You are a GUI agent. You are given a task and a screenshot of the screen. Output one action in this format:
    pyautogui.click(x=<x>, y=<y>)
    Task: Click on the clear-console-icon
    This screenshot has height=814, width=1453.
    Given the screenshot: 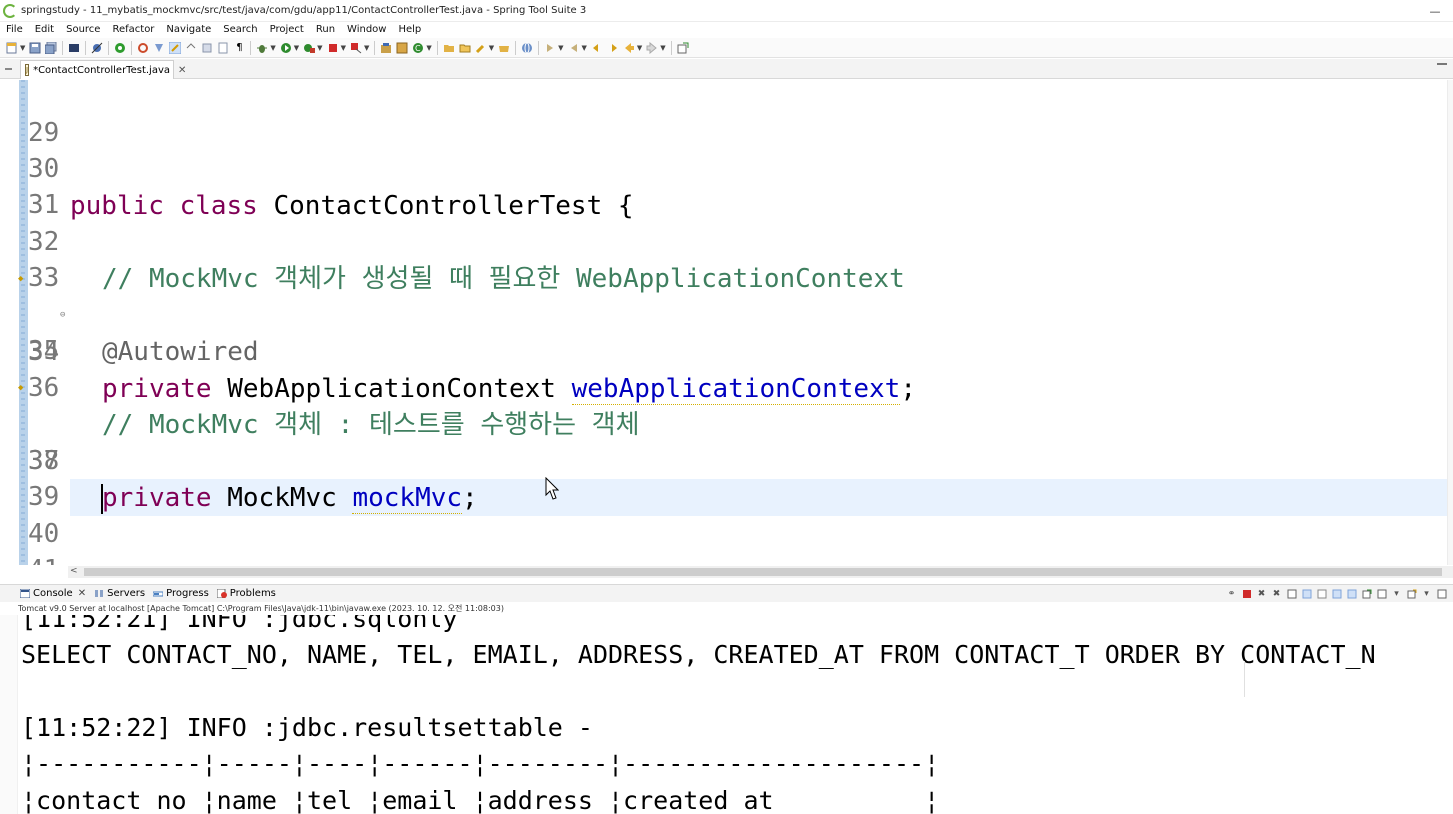 What is the action you would take?
    pyautogui.click(x=1291, y=593)
    